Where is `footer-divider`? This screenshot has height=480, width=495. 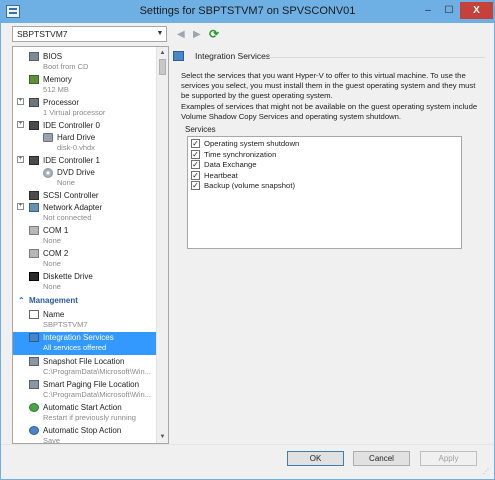
footer-divider is located at coordinates (247, 444).